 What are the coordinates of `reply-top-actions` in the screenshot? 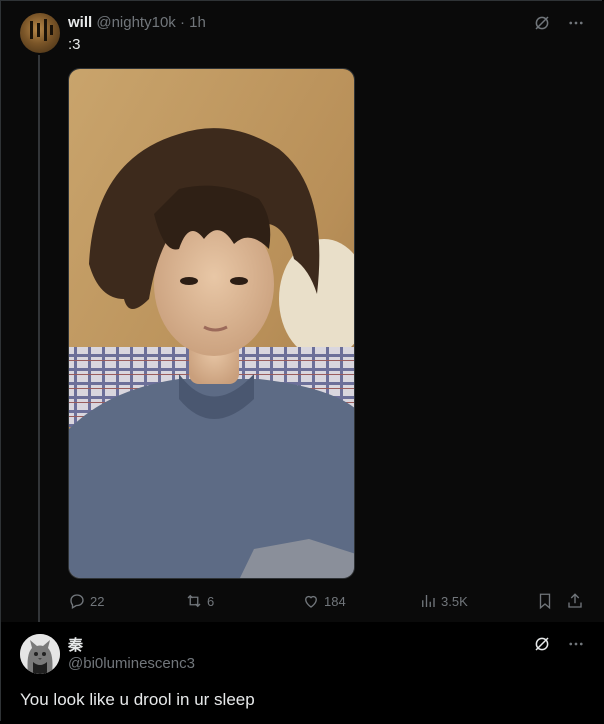 It's located at (559, 644).